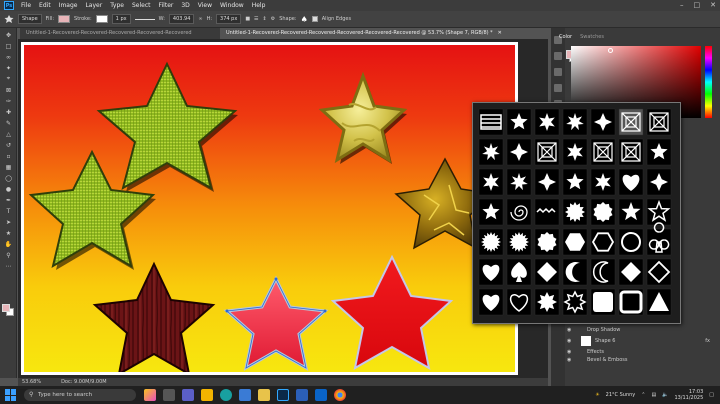  I want to click on red-star, so click(392, 312).